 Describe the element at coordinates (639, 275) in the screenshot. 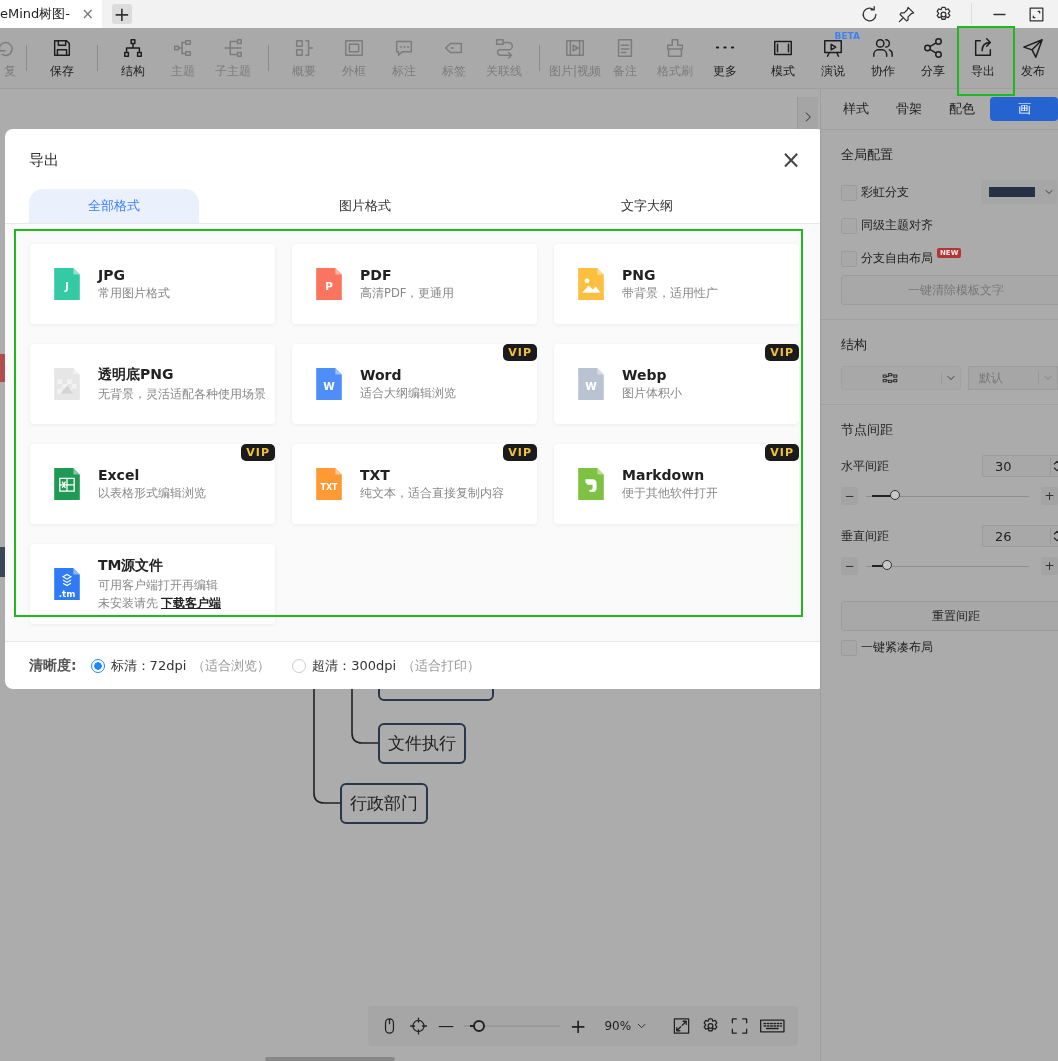

I see `format-name: PNG` at that location.